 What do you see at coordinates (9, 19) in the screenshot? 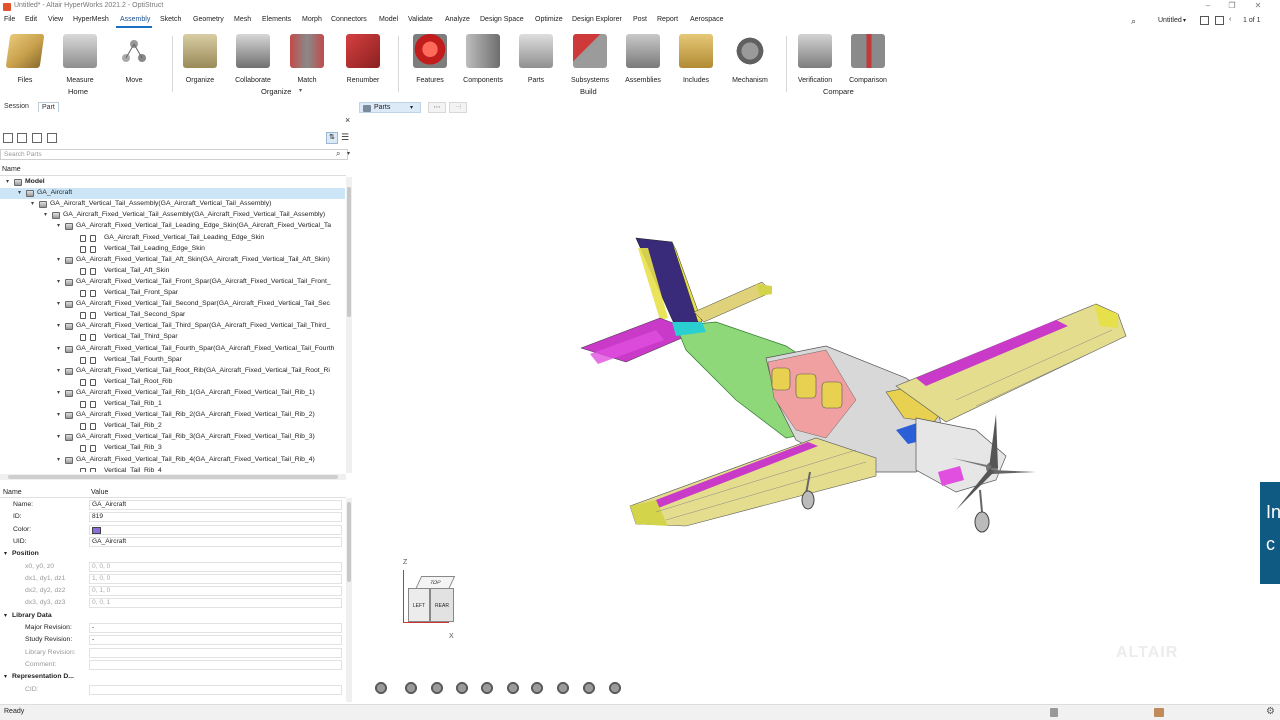
I see `menu-file: File` at bounding box center [9, 19].